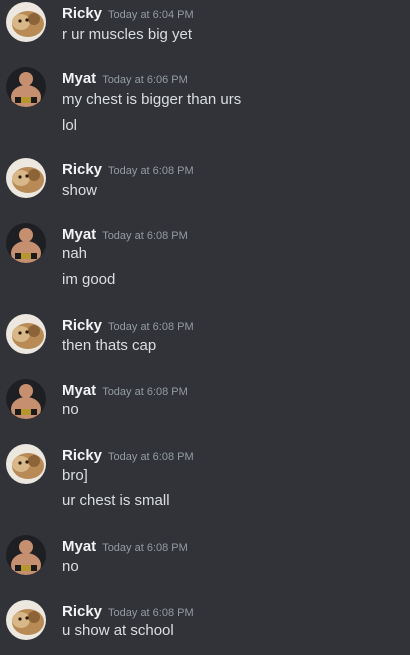 The height and width of the screenshot is (655, 410). I want to click on message-header: Ricky Today at 6:04 PM, so click(128, 14).